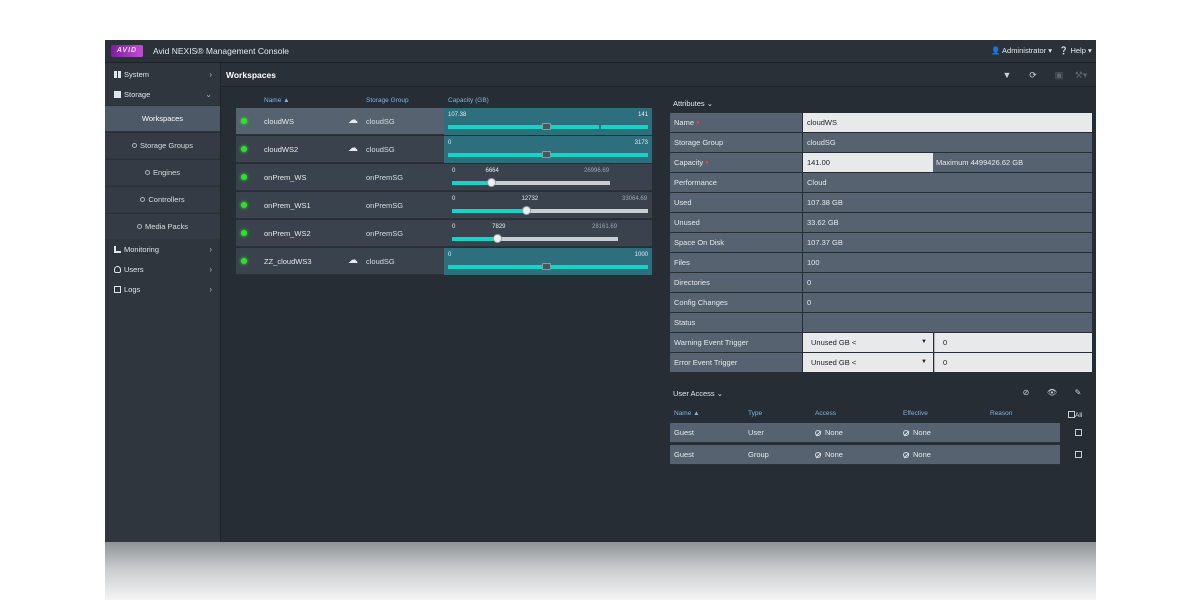 The width and height of the screenshot is (1200, 600). What do you see at coordinates (1026, 393) in the screenshot?
I see `block-icon: ⊘` at bounding box center [1026, 393].